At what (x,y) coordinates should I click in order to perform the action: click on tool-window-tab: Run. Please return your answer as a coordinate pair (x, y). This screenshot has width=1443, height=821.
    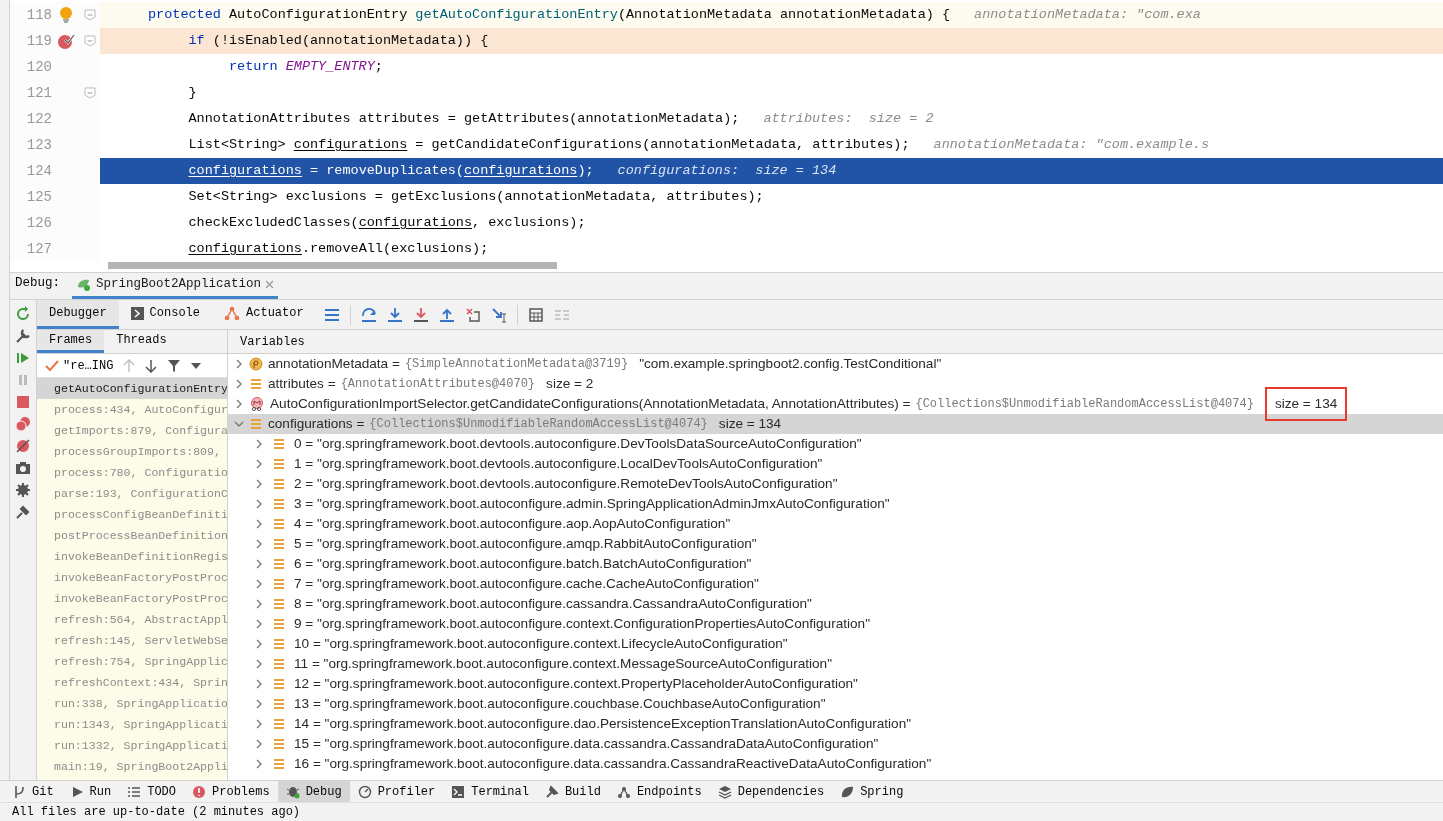
    Looking at the image, I should click on (90, 791).